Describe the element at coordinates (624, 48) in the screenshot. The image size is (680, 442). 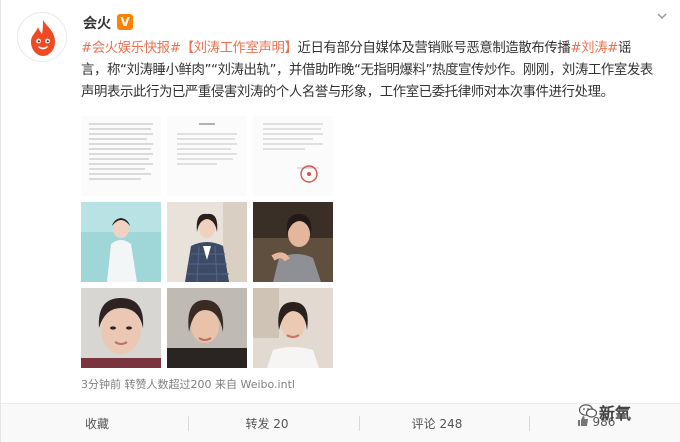
I see `post-text-segment: 谣` at that location.